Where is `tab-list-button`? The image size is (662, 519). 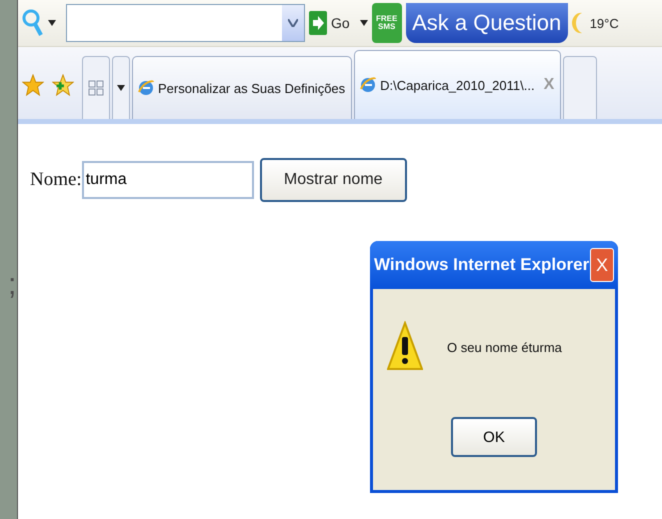 tab-list-button is located at coordinates (121, 87).